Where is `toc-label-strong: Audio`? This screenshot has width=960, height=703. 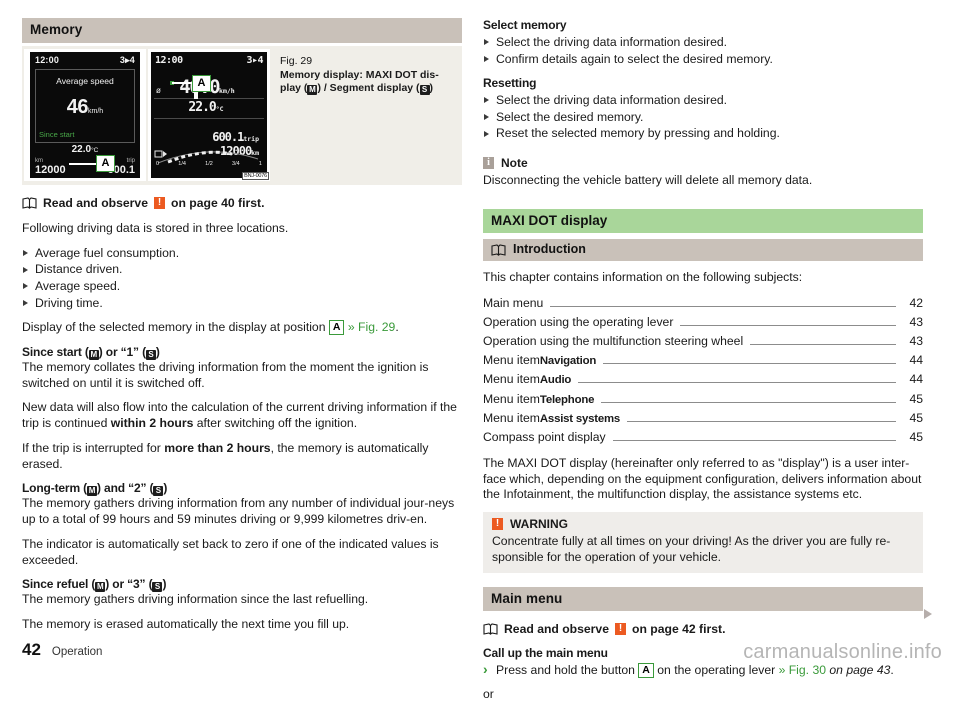
toc-label-strong: Audio is located at coordinates (555, 380).